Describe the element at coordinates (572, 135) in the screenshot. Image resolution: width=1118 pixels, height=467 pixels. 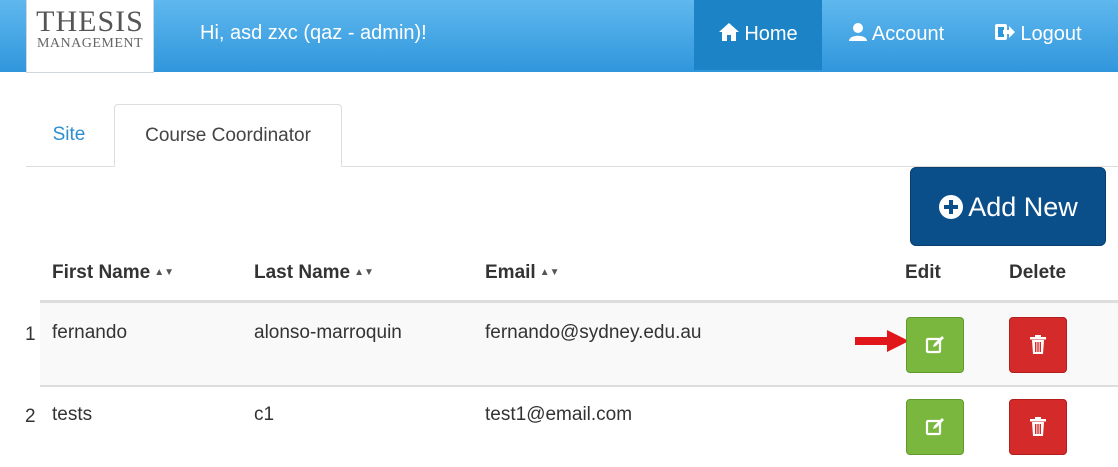
I see `tab-bar: Site Course Coordinator` at that location.